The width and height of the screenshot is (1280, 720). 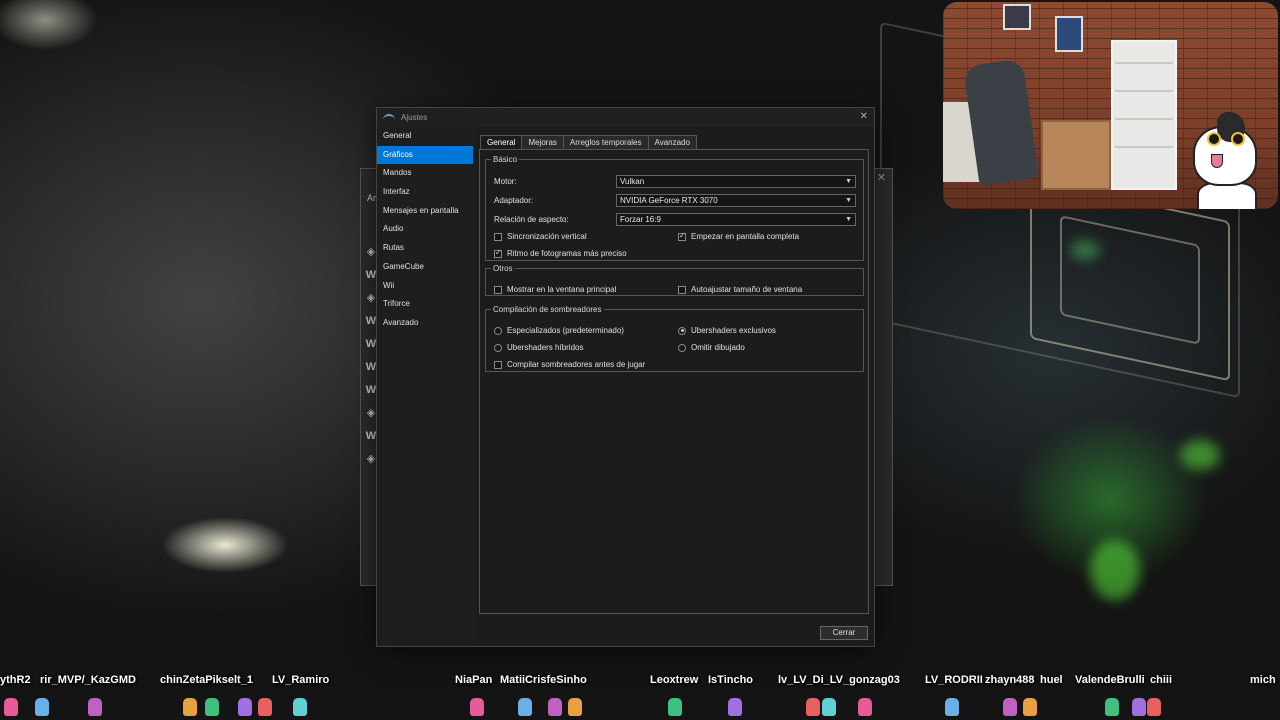 I want to click on webcam-overlay, so click(x=1110, y=105).